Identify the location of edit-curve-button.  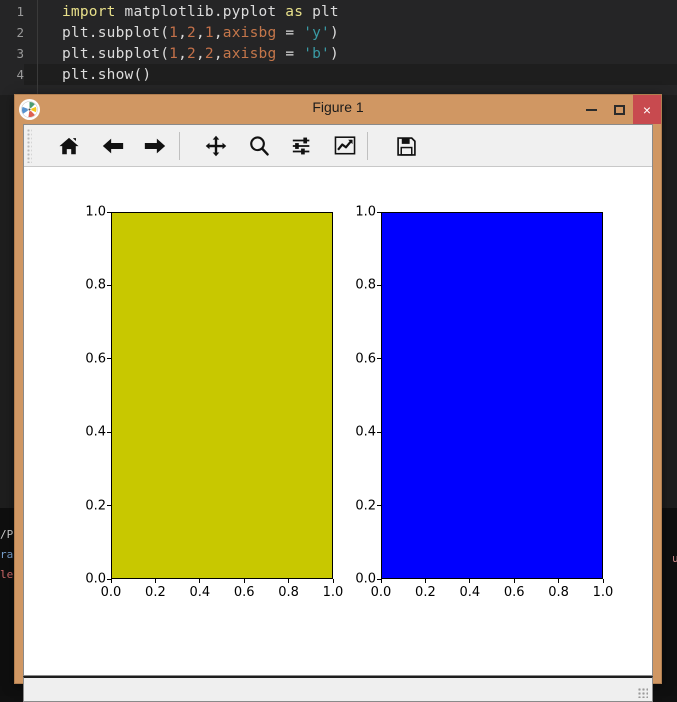
(345, 146).